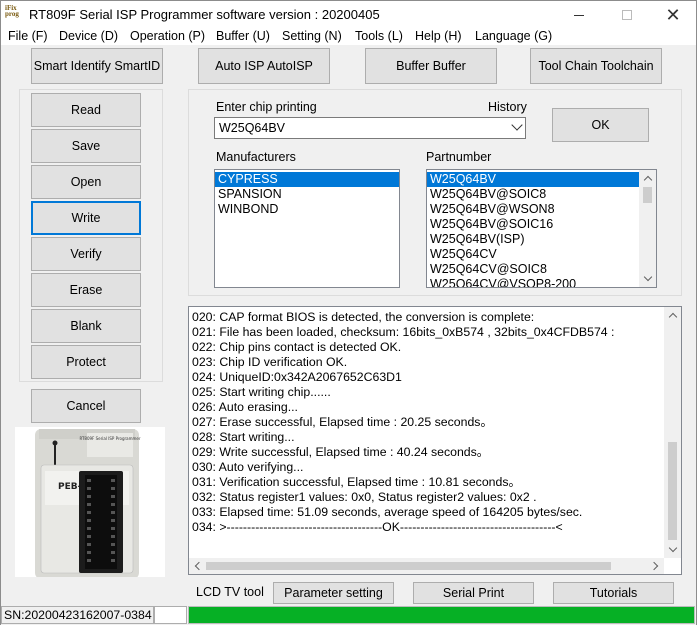 Image resolution: width=697 pixels, height=625 pixels. Describe the element at coordinates (379, 36) in the screenshot. I see `menu-tools: Tools (L)` at that location.